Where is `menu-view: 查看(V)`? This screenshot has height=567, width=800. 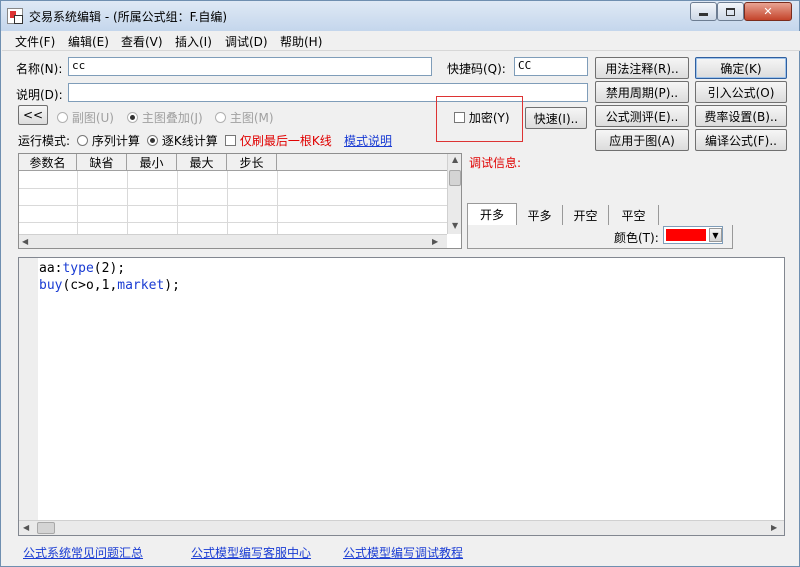 menu-view: 查看(V) is located at coordinates (142, 41).